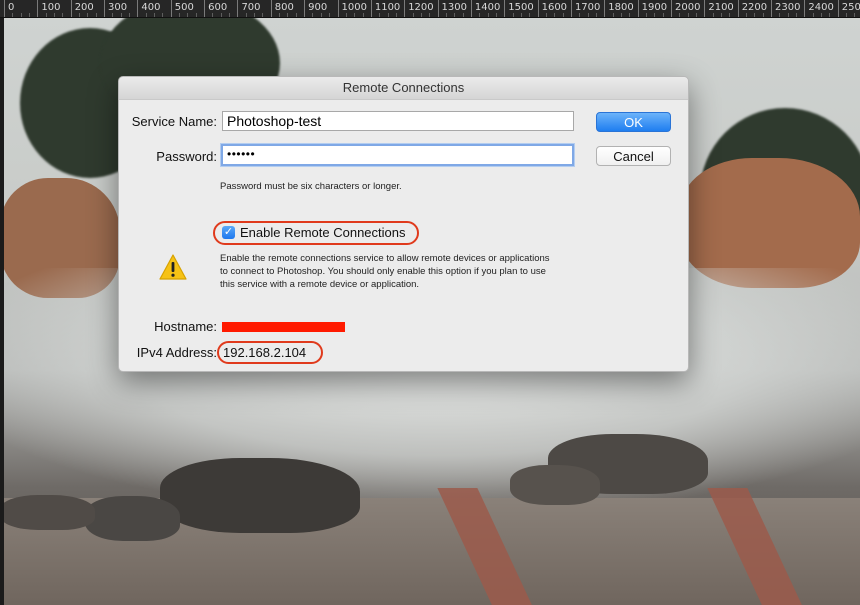 The image size is (860, 605). What do you see at coordinates (821, 7) in the screenshot?
I see `ruler-tick-label: 2400` at bounding box center [821, 7].